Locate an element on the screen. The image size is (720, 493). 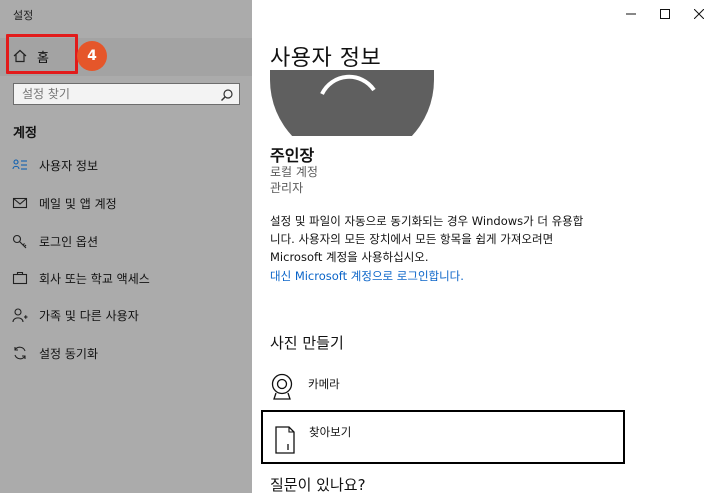
question-heading: 질문이 있나요? is located at coordinates (318, 484).